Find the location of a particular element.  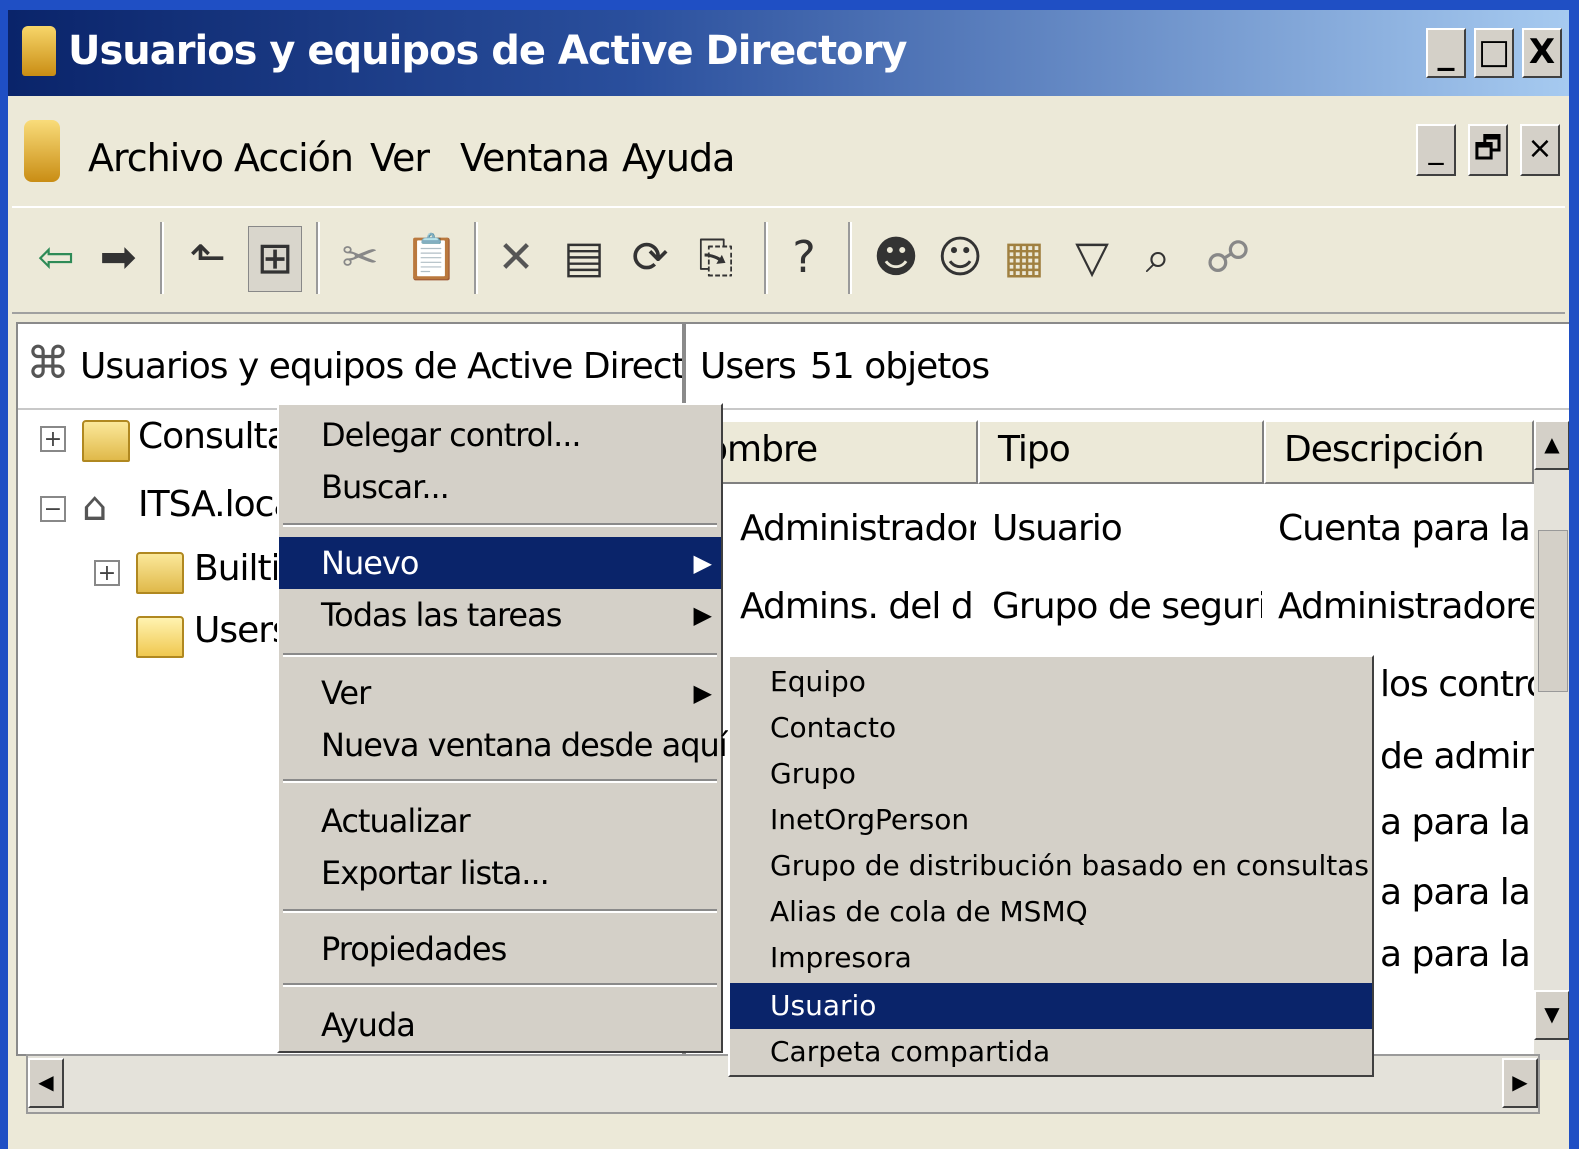

menu-archivo: Archivo is located at coordinates (156, 158).